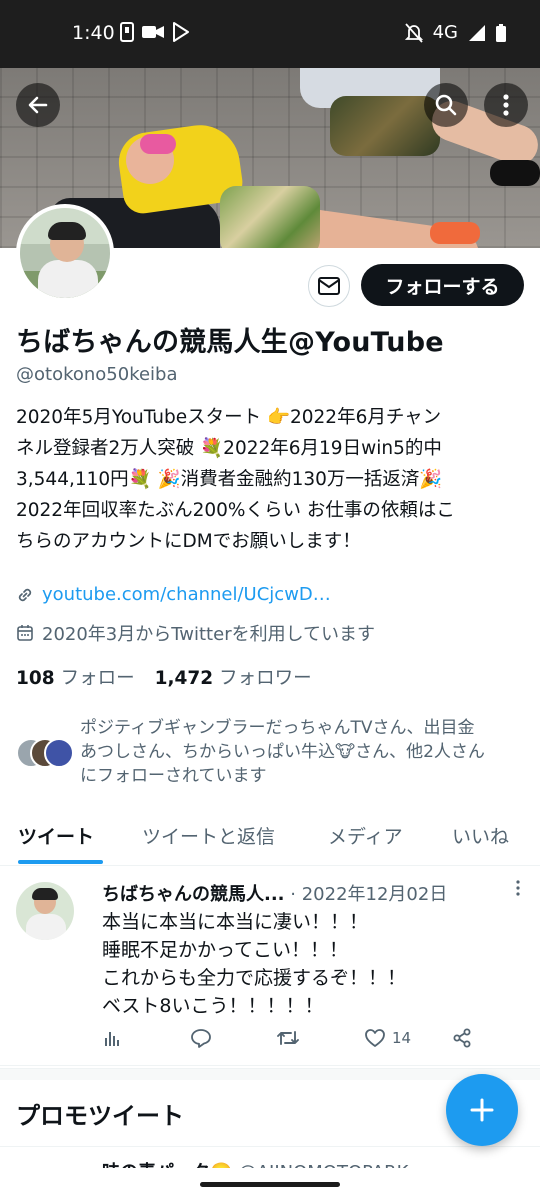  What do you see at coordinates (35, 678) in the screenshot?
I see `following-count: 108` at bounding box center [35, 678].